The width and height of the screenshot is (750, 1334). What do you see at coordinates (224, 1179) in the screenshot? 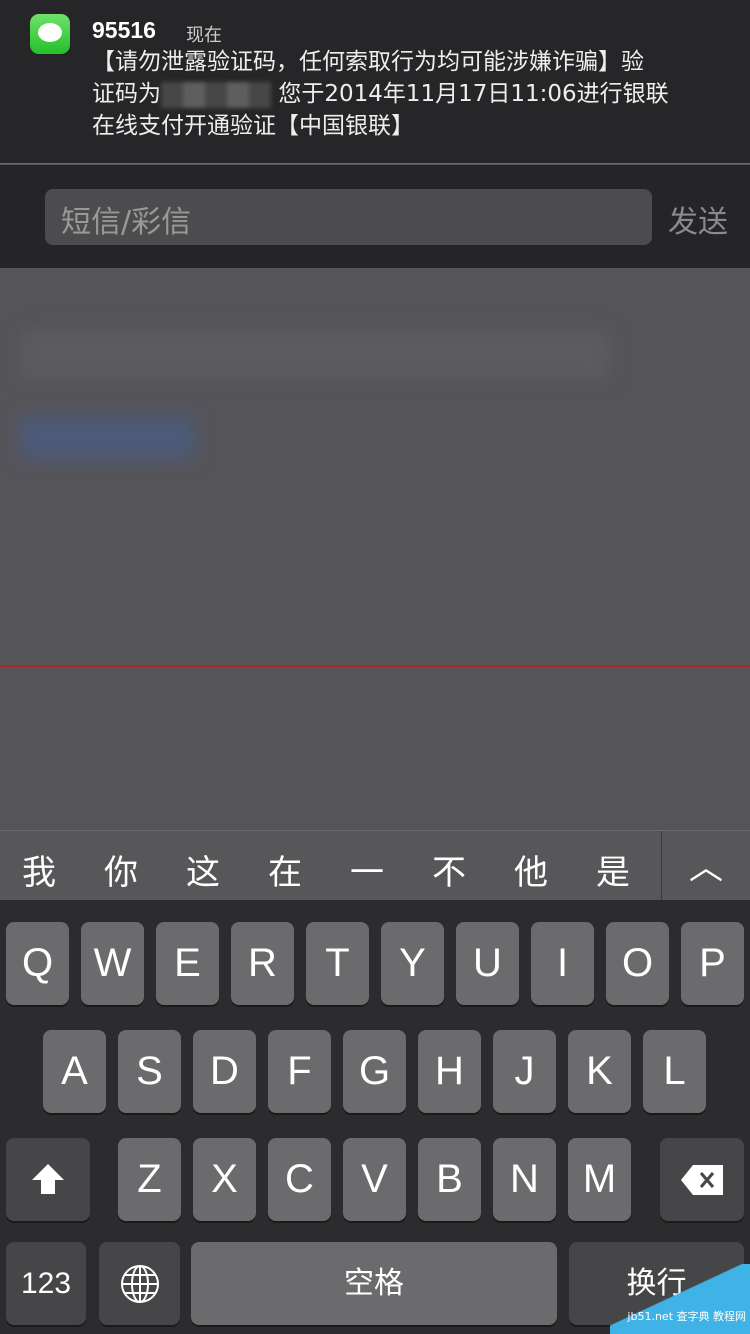
I see `key-x: X` at bounding box center [224, 1179].